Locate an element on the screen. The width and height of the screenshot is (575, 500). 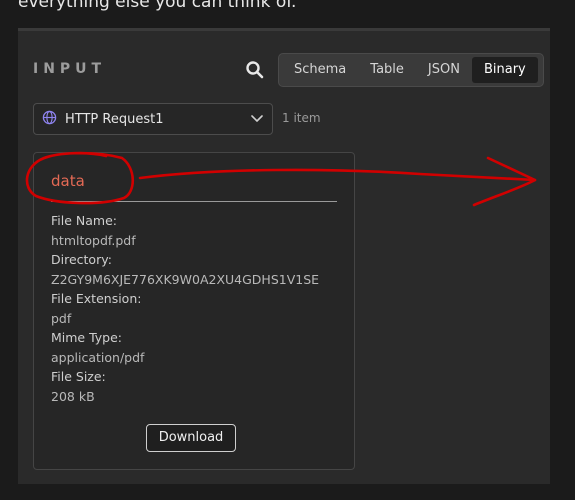
selected-node-label: HTTP Request1 is located at coordinates (114, 119).